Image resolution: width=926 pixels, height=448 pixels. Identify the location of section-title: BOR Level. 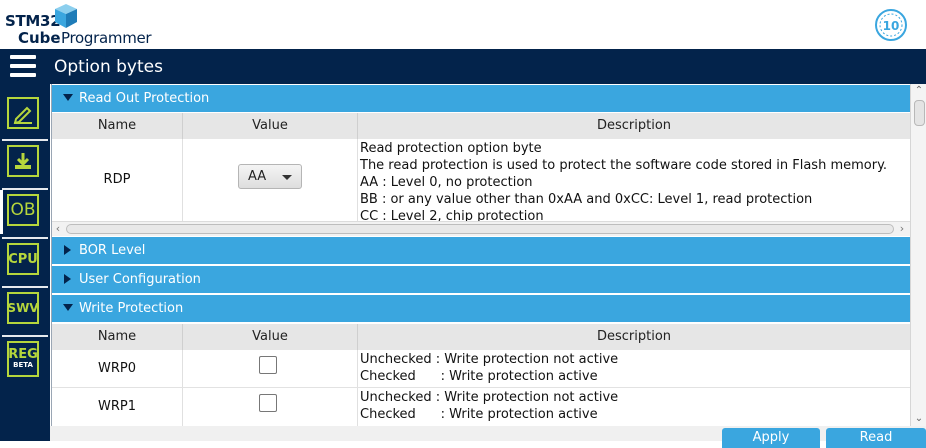
(112, 250).